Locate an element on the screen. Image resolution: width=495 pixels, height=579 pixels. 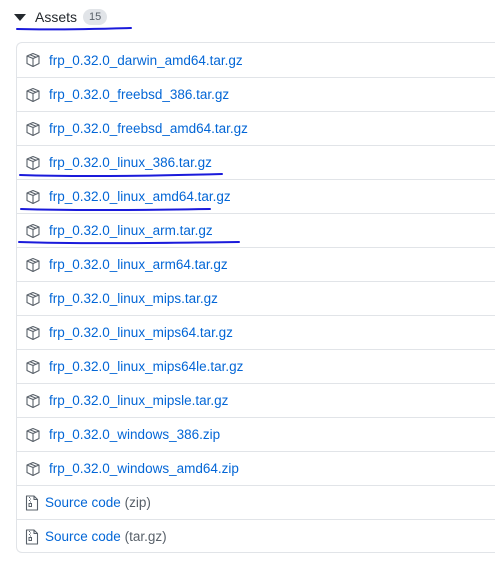
asset-row: frp_0.32.0_linux_mipsle.tar.gz is located at coordinates (256, 400).